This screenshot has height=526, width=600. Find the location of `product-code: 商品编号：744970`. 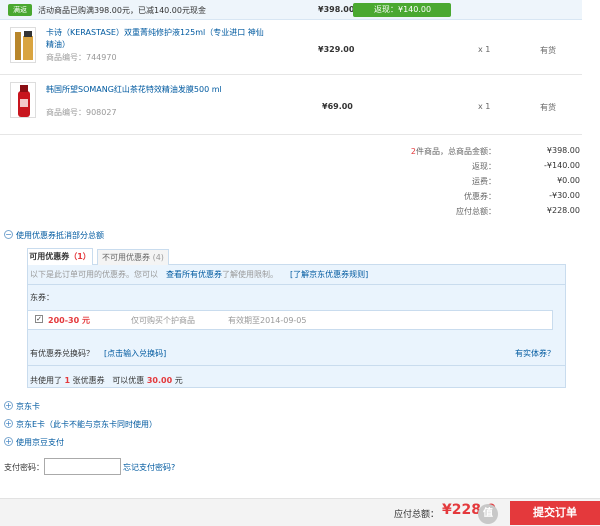

product-code: 商品编号：744970 is located at coordinates (81, 57).